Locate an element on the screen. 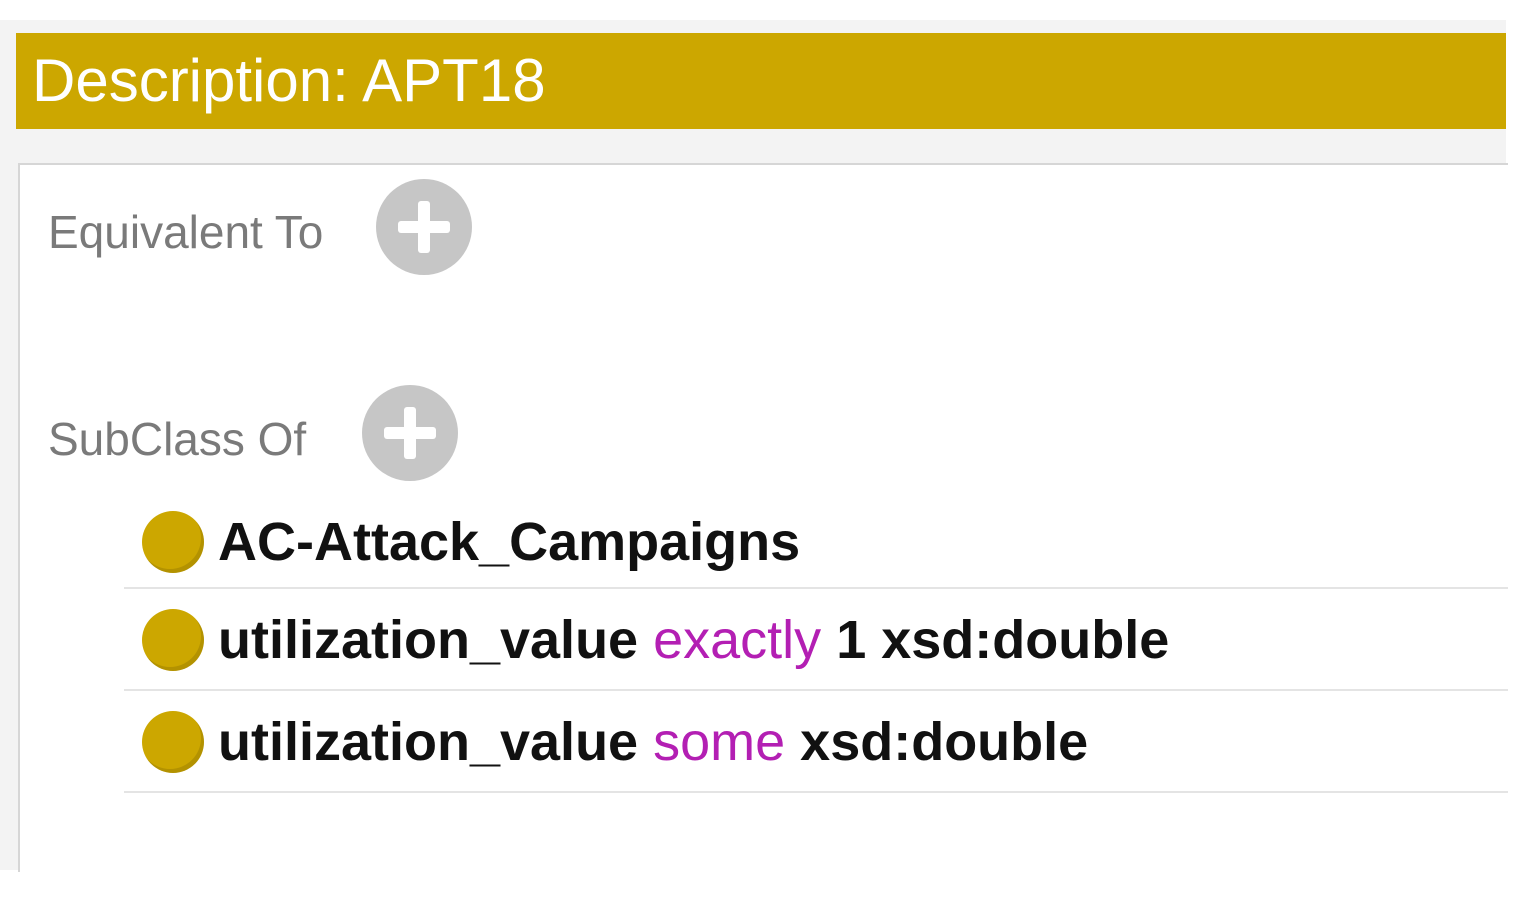  subclass-axiom-row: utilization_value some xsd:double is located at coordinates (816, 742).